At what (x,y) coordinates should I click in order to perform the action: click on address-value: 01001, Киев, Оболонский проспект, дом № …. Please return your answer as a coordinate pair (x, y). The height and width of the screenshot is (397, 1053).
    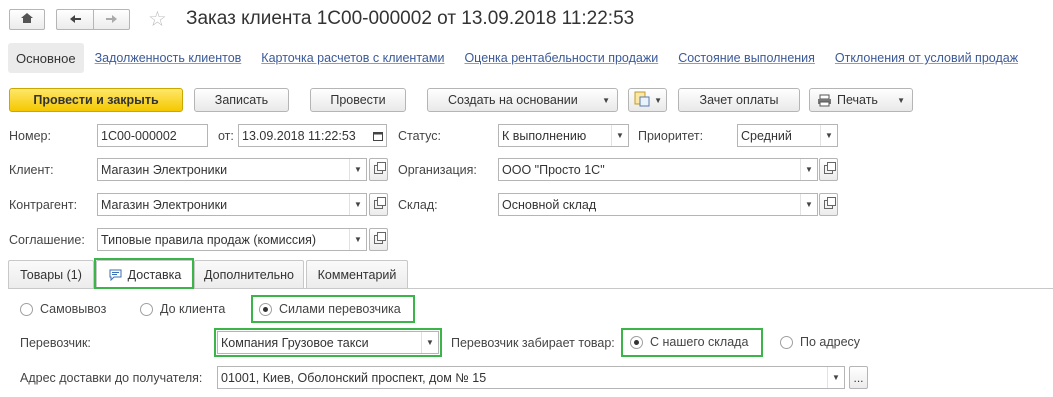
    Looking at the image, I should click on (354, 377).